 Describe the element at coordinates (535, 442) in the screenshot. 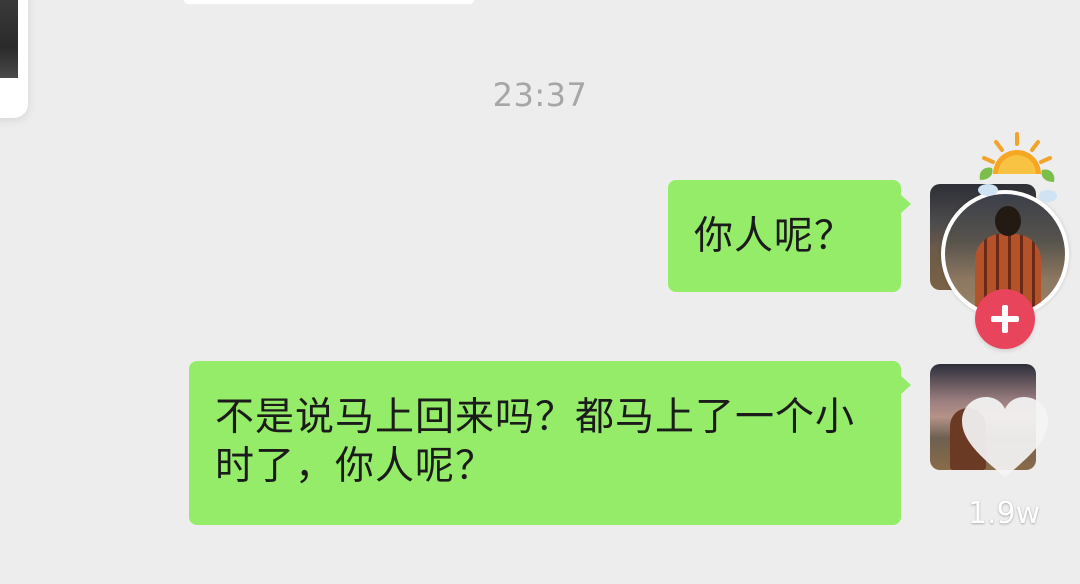

I see `message-text: 不是说马上回来吗？都马上了一个小时了，你人呢？` at that location.